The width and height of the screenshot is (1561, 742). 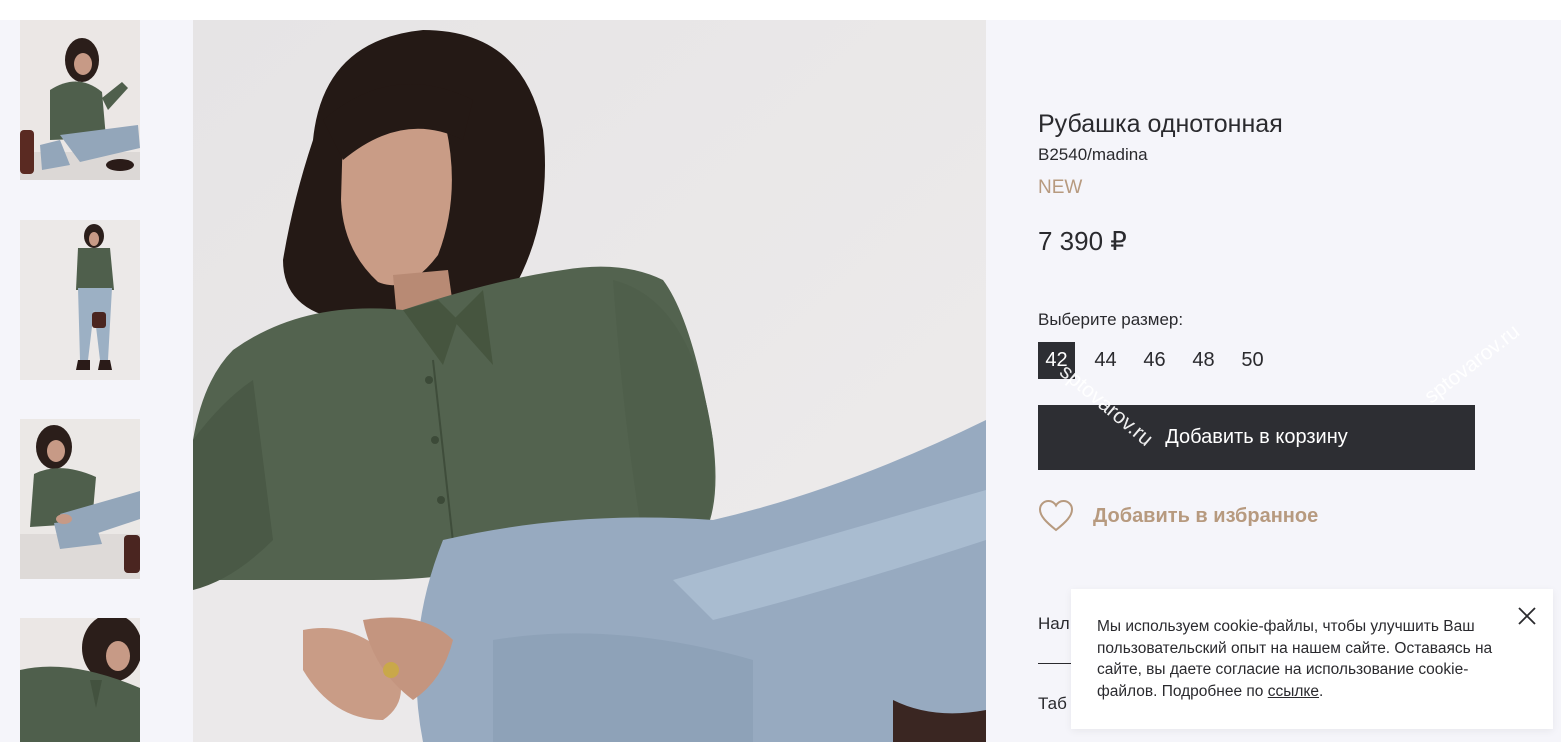 I want to click on size-selector: 42 44 46 48 50, so click(x=1160, y=360).